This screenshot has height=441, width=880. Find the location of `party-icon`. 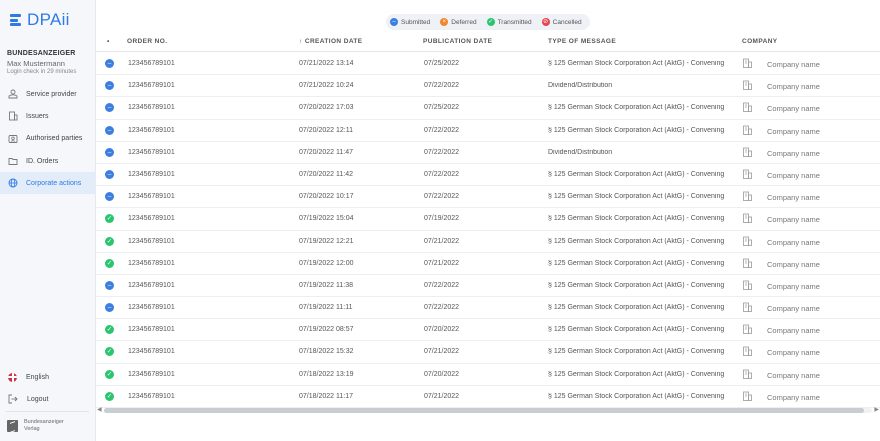

party-icon is located at coordinates (13, 139).